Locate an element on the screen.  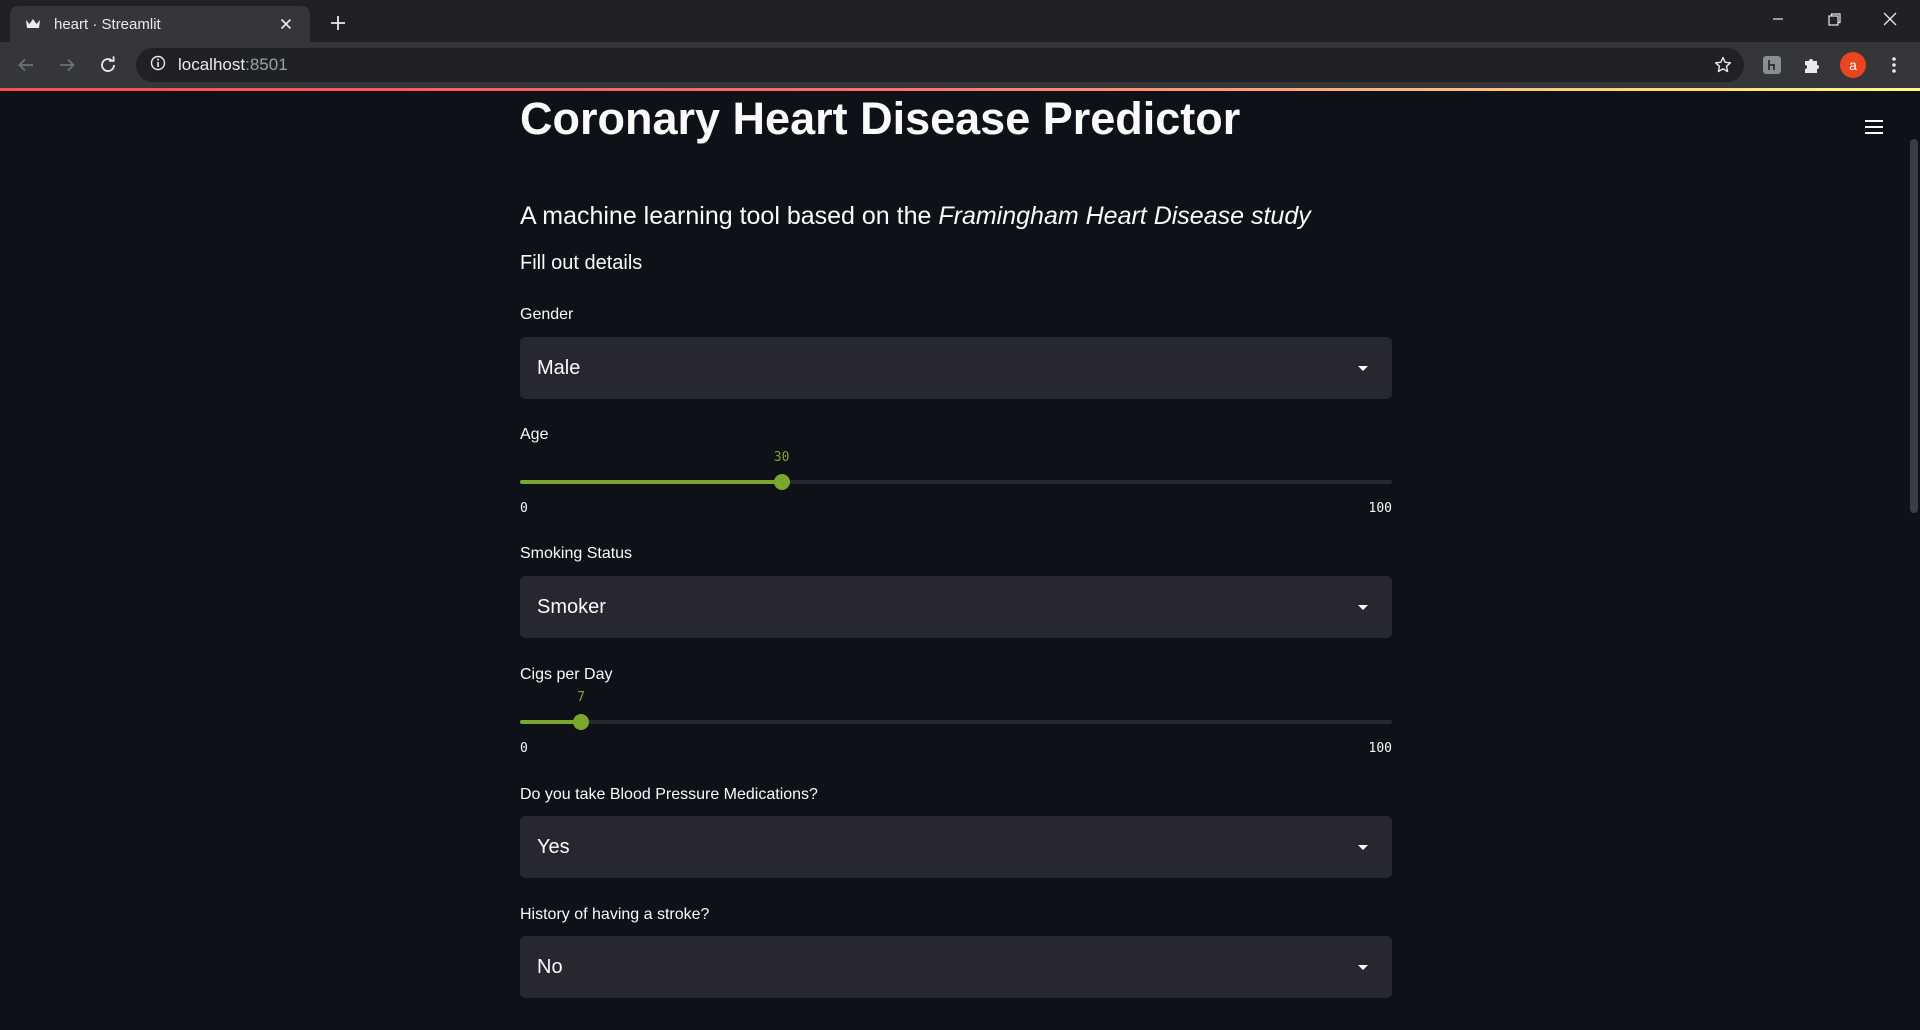
close-icon is located at coordinates (286, 24).